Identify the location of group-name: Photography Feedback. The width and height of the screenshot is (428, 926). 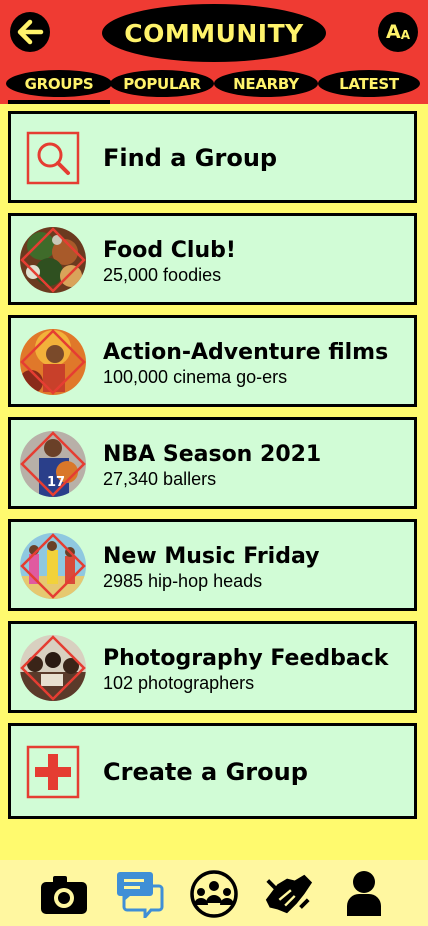
(246, 658).